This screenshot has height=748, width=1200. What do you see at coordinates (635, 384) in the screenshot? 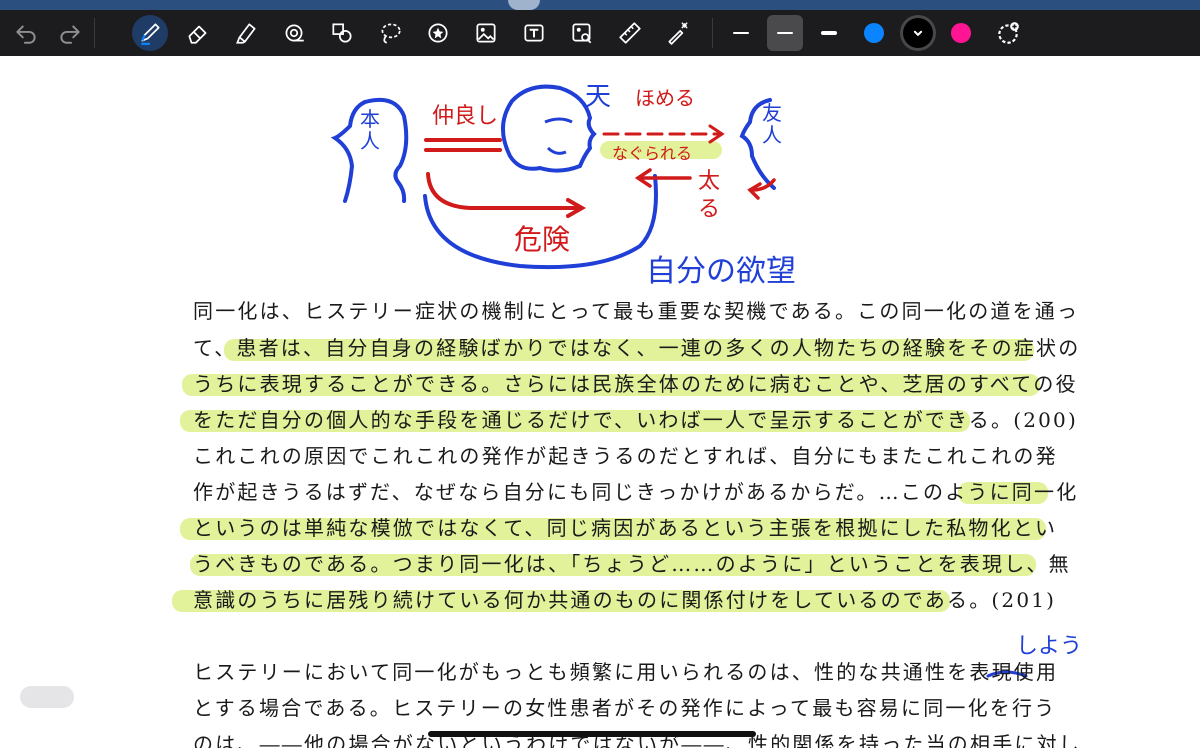
I see `body-text-line: うちに表現することができる。さらには民族全体のために病むことや、芝居のすべての役` at bounding box center [635, 384].